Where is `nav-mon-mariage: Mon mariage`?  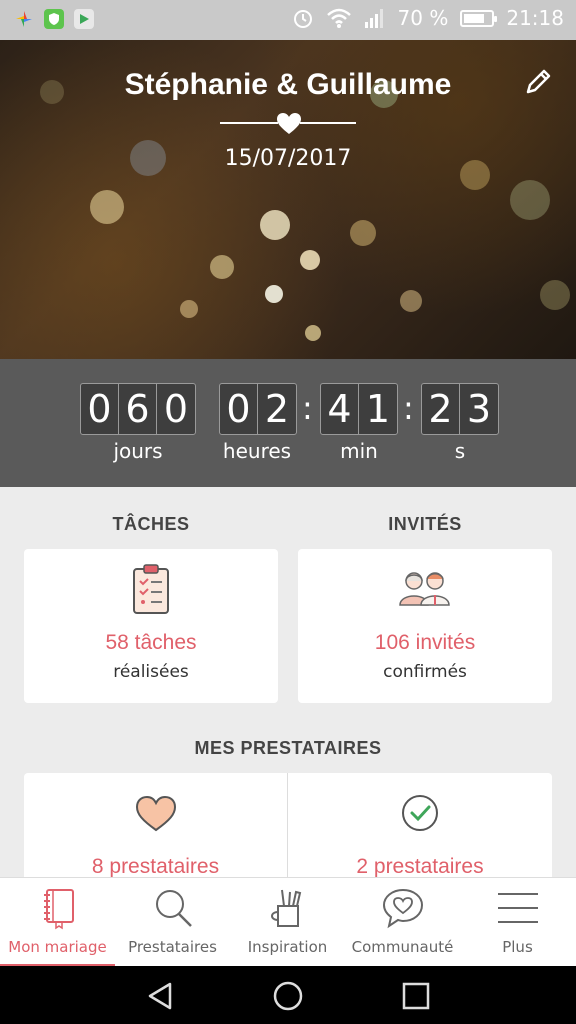 nav-mon-mariage: Mon mariage is located at coordinates (57, 922).